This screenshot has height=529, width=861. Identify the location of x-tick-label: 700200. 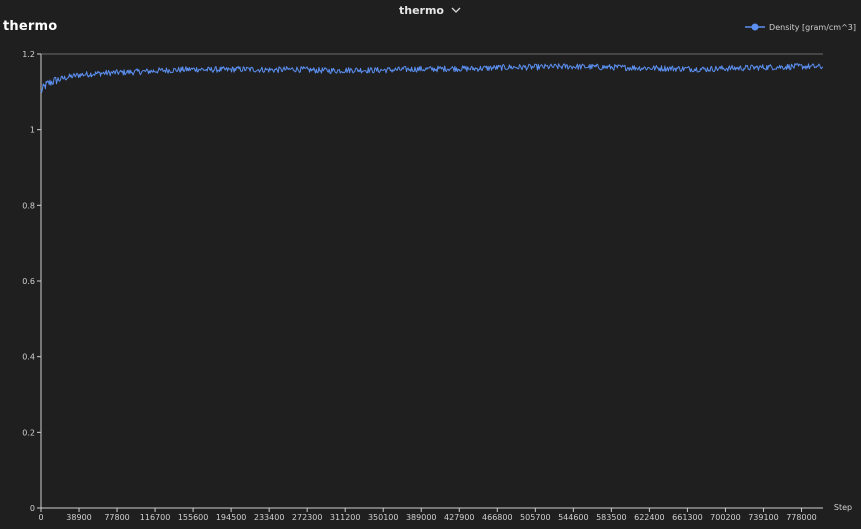
(725, 517).